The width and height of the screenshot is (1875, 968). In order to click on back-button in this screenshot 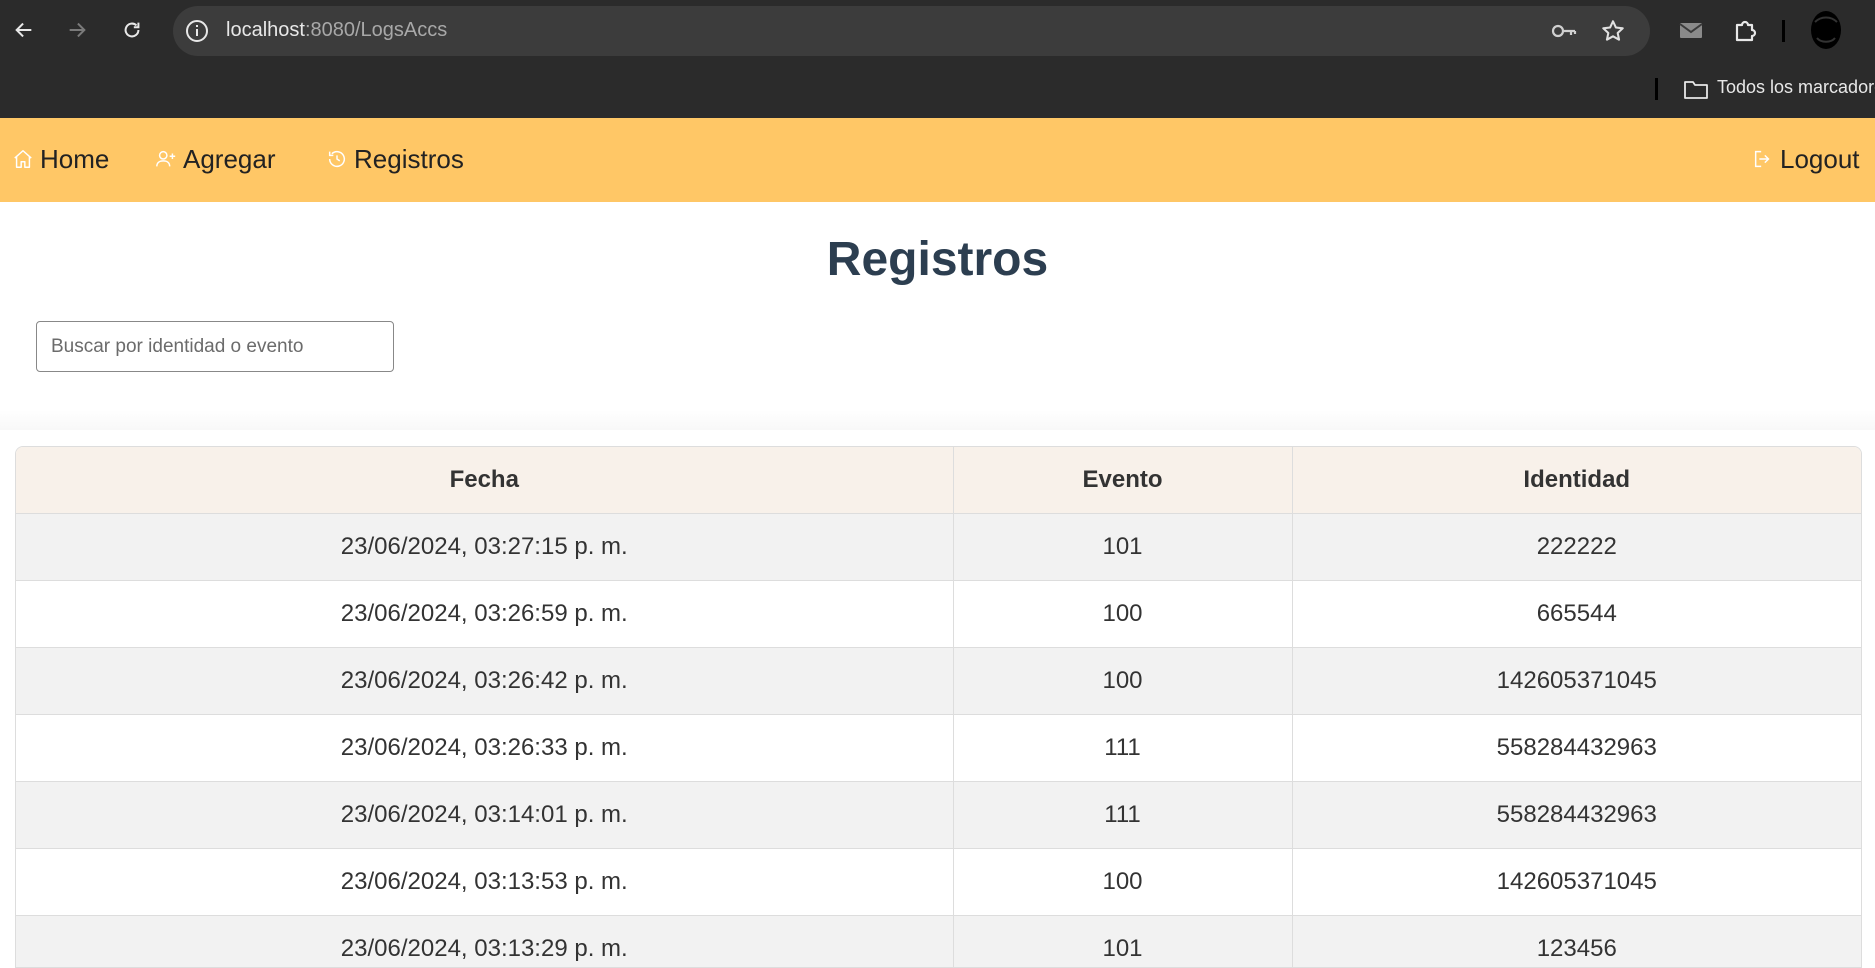, I will do `click(24, 30)`.